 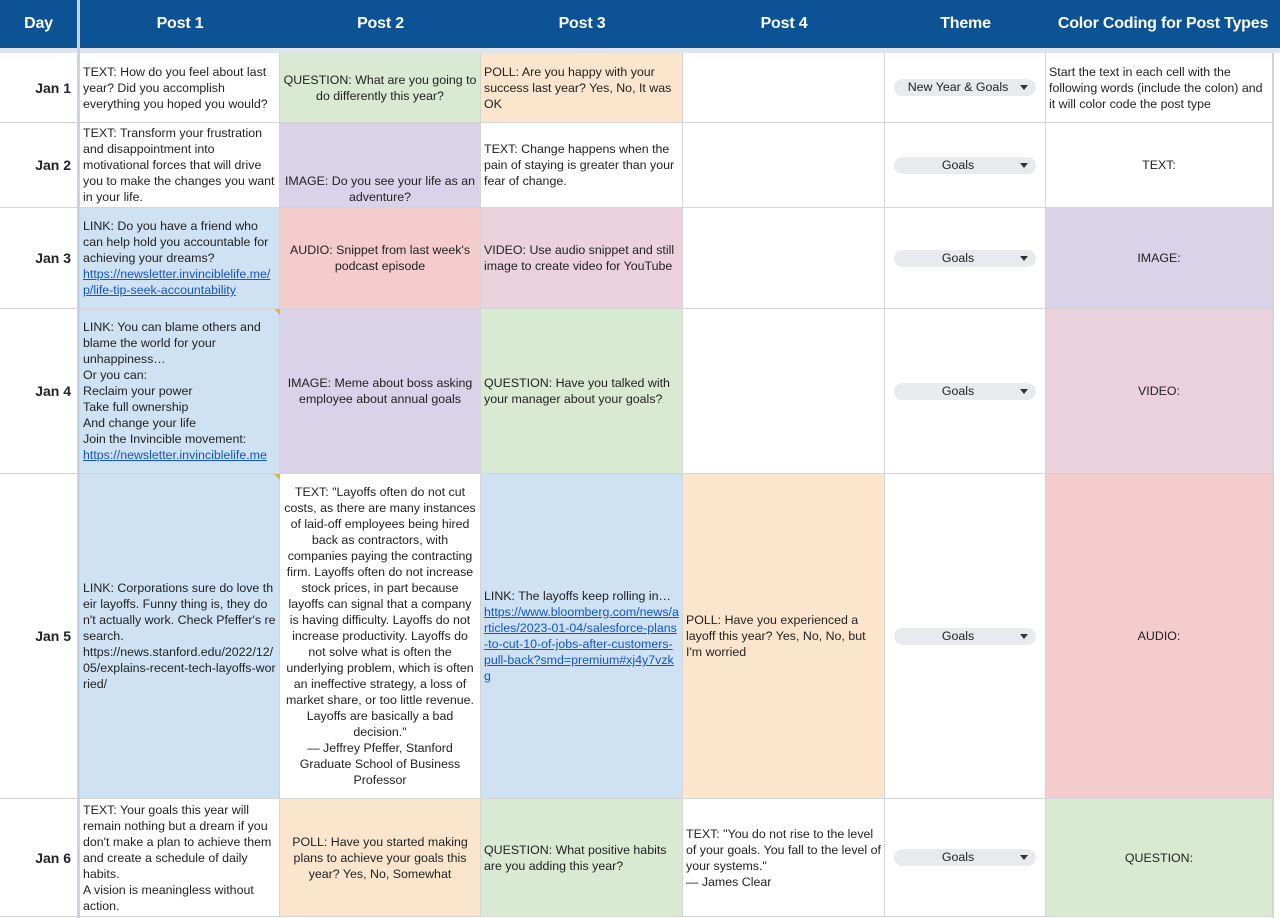 I want to click on theme-dropdown: New Year & Goals, so click(x=965, y=87).